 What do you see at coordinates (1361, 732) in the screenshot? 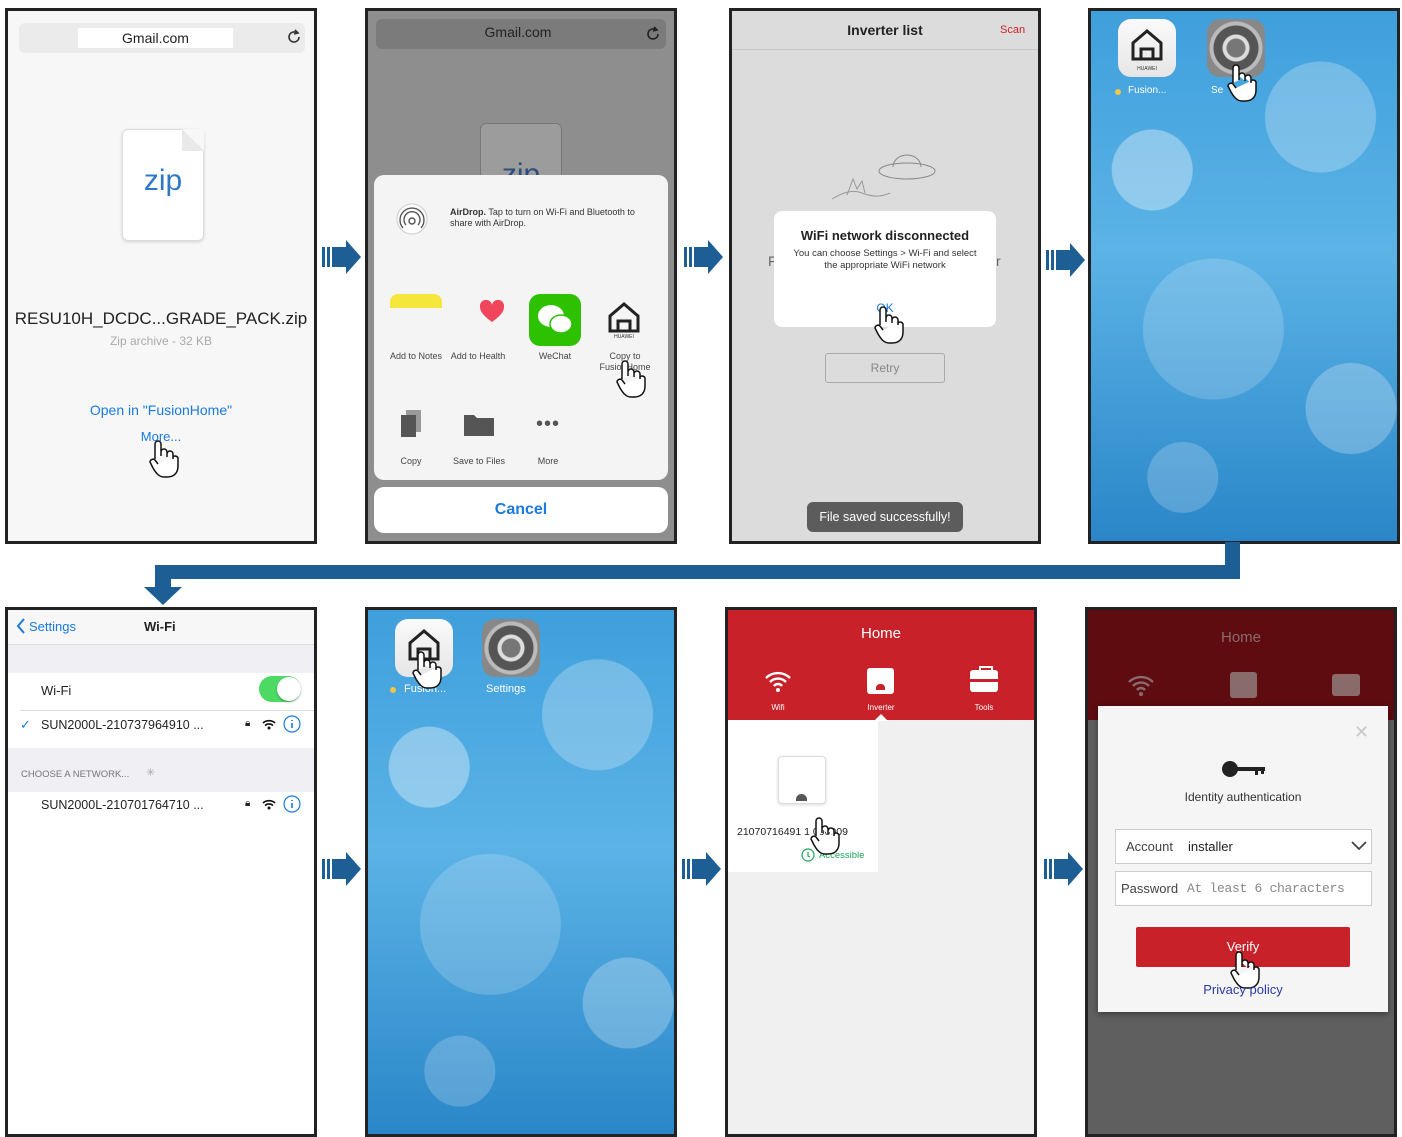
I see `close-icon: ✕` at bounding box center [1361, 732].